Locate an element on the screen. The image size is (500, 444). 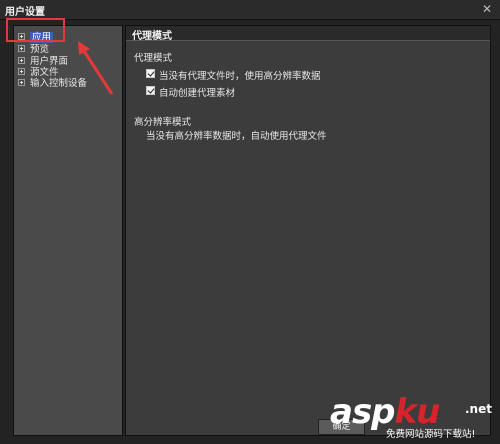
checkbox-use-high-res-when-no-proxy is located at coordinates (150, 73).